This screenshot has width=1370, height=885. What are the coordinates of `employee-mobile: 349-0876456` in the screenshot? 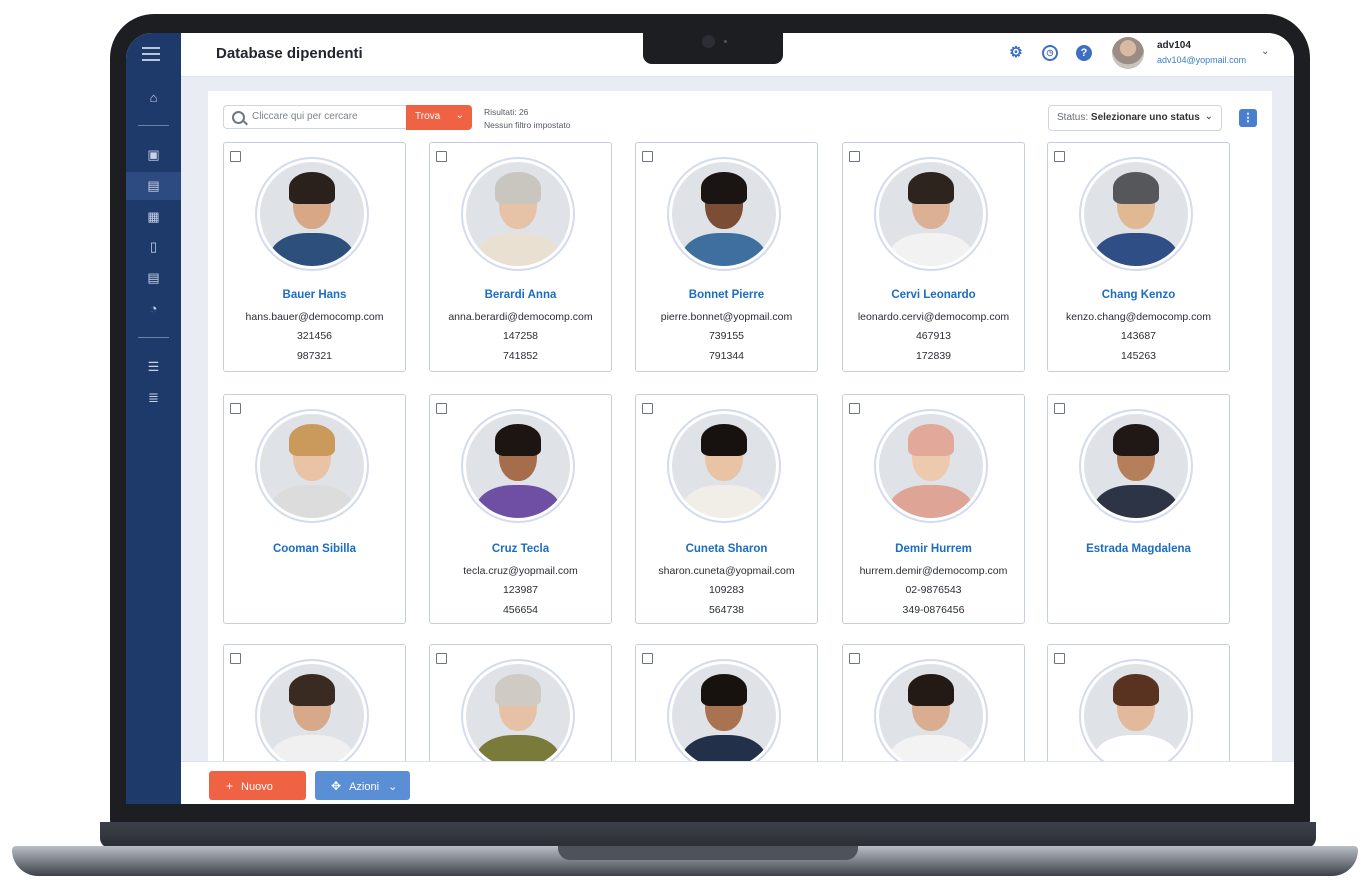 It's located at (933, 610).